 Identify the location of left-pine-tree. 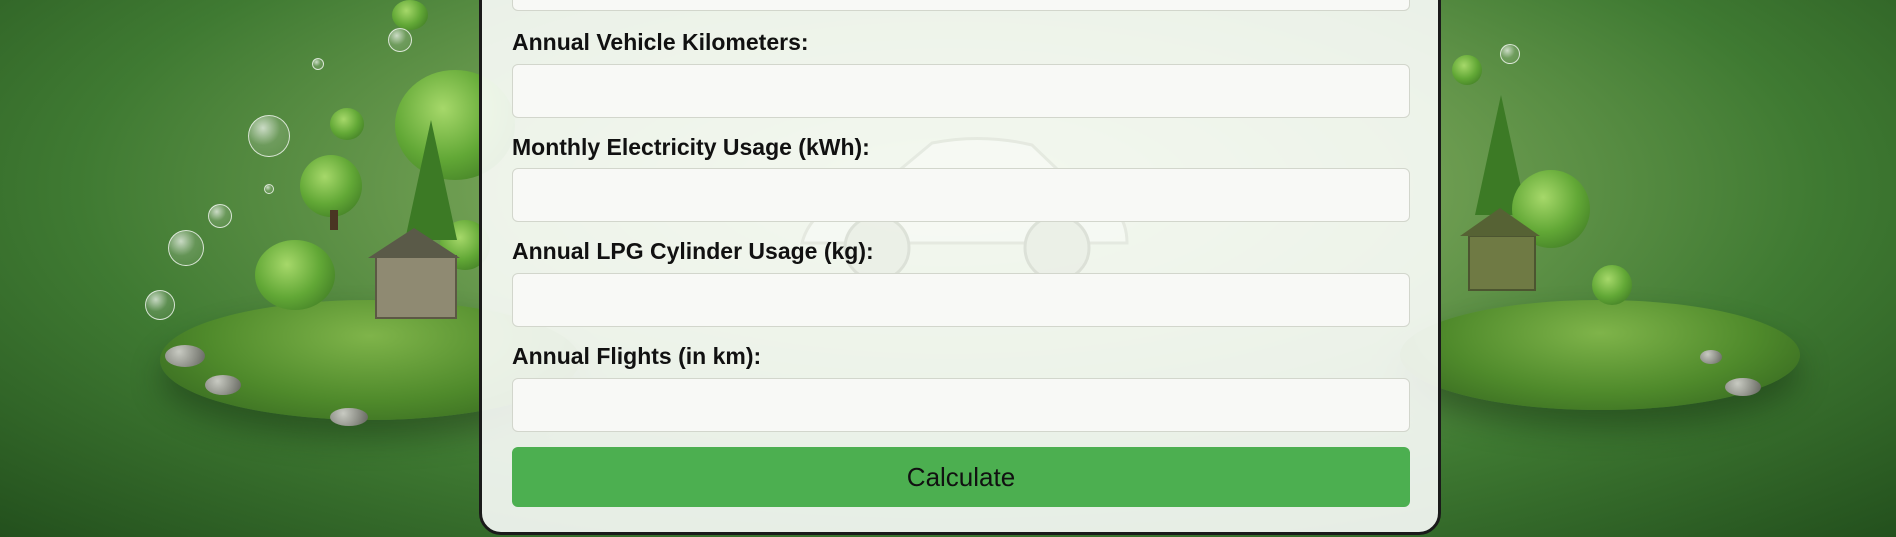
(431, 180).